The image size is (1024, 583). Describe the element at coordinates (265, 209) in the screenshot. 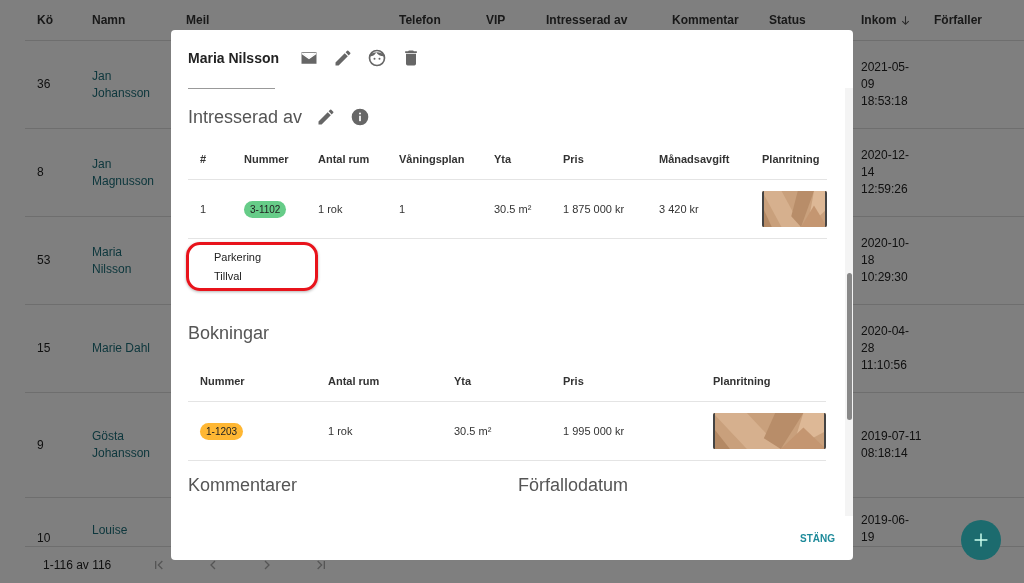

I see `apartment-tag: 3-1102` at that location.